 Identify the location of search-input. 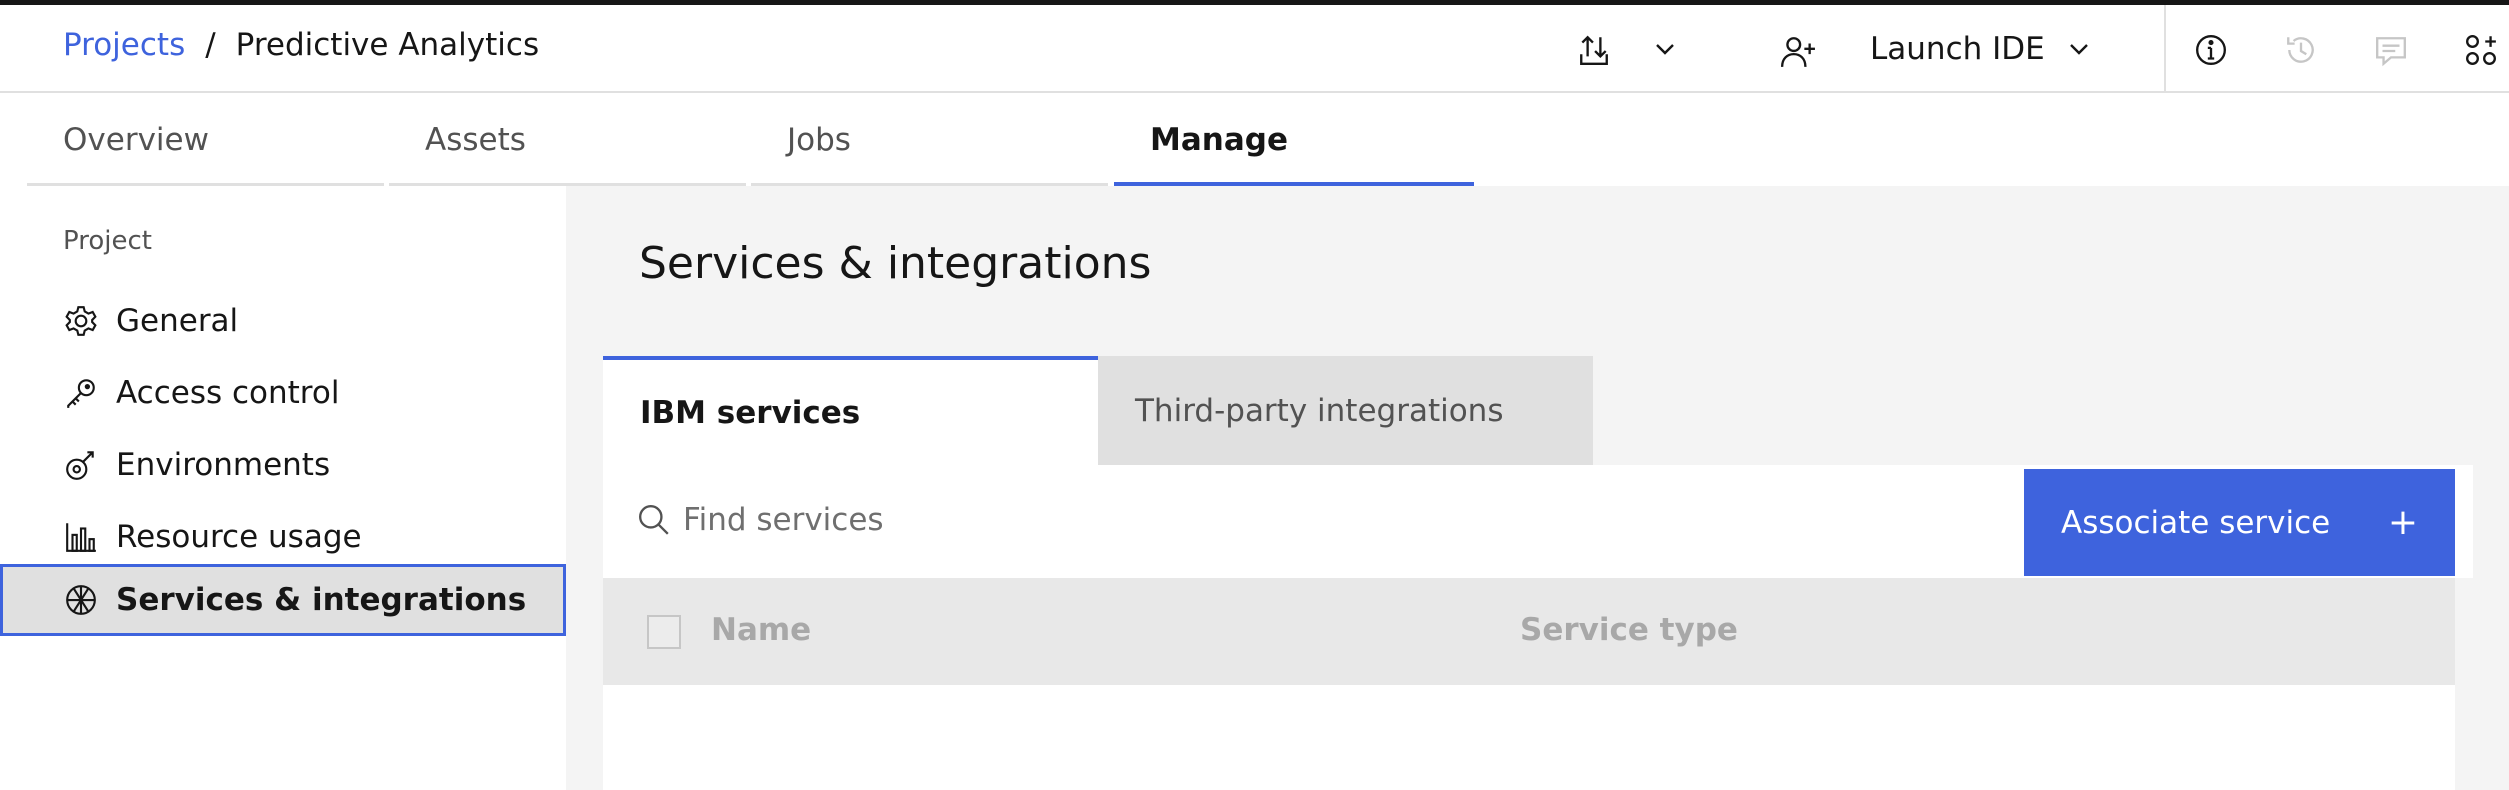
(1333, 520).